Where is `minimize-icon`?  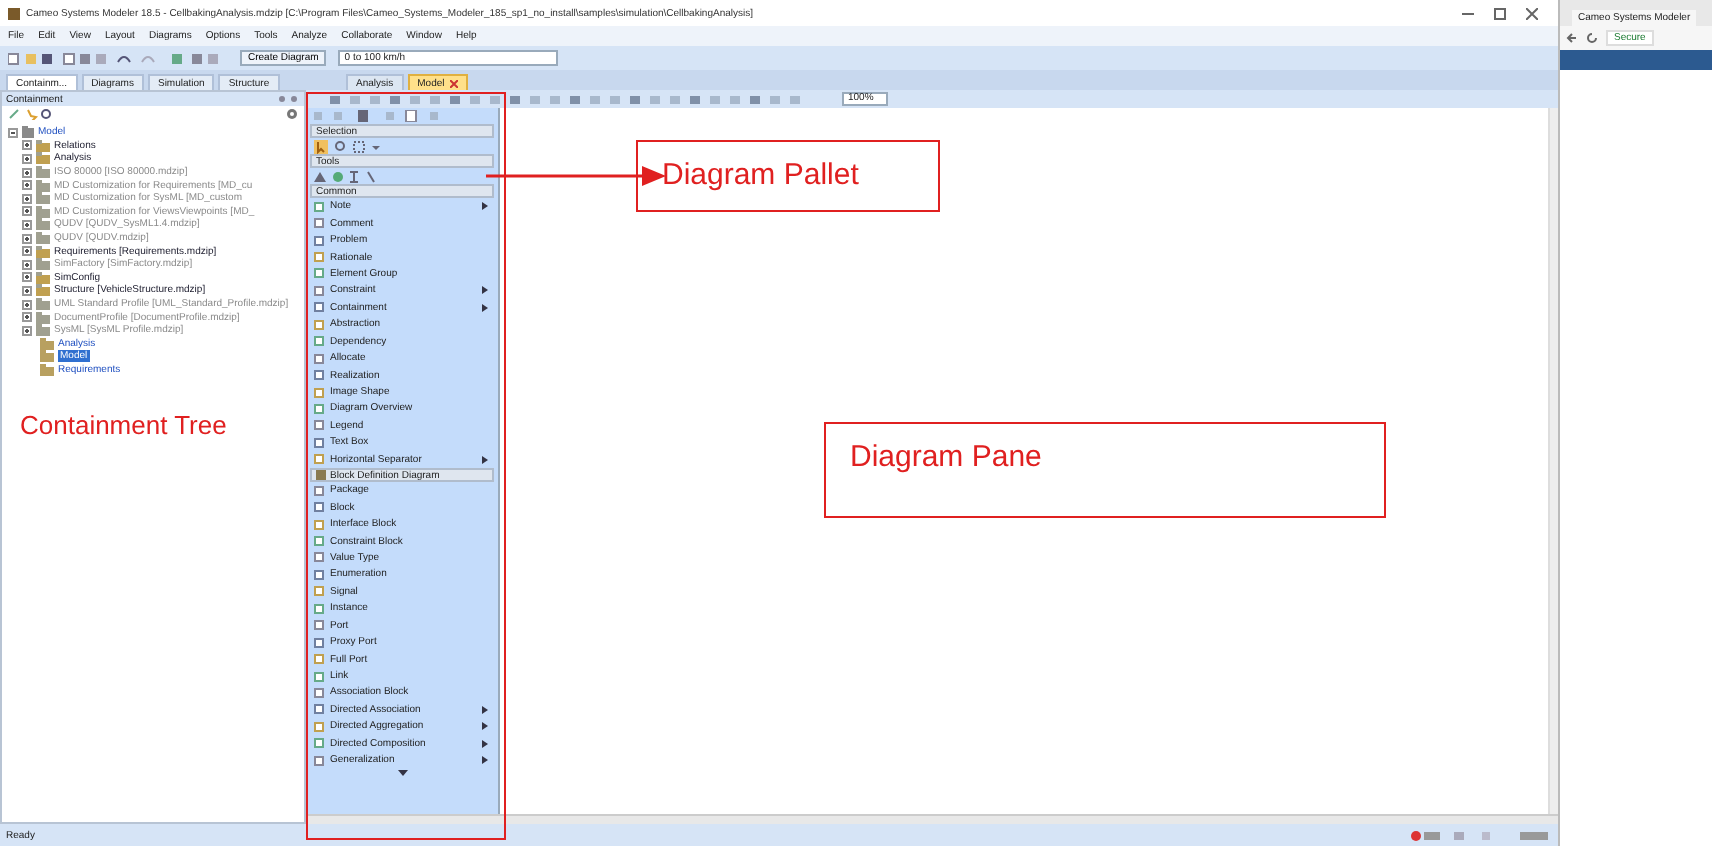
minimize-icon is located at coordinates (1468, 13).